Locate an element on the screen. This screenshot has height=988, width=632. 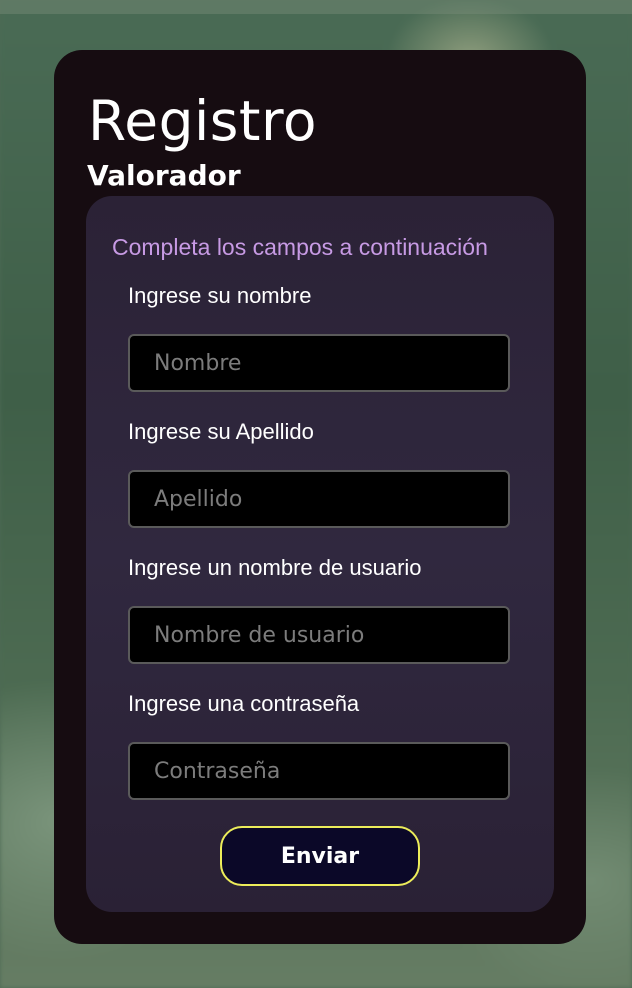
first-name-label: Ingrese su nombre is located at coordinates (220, 295).